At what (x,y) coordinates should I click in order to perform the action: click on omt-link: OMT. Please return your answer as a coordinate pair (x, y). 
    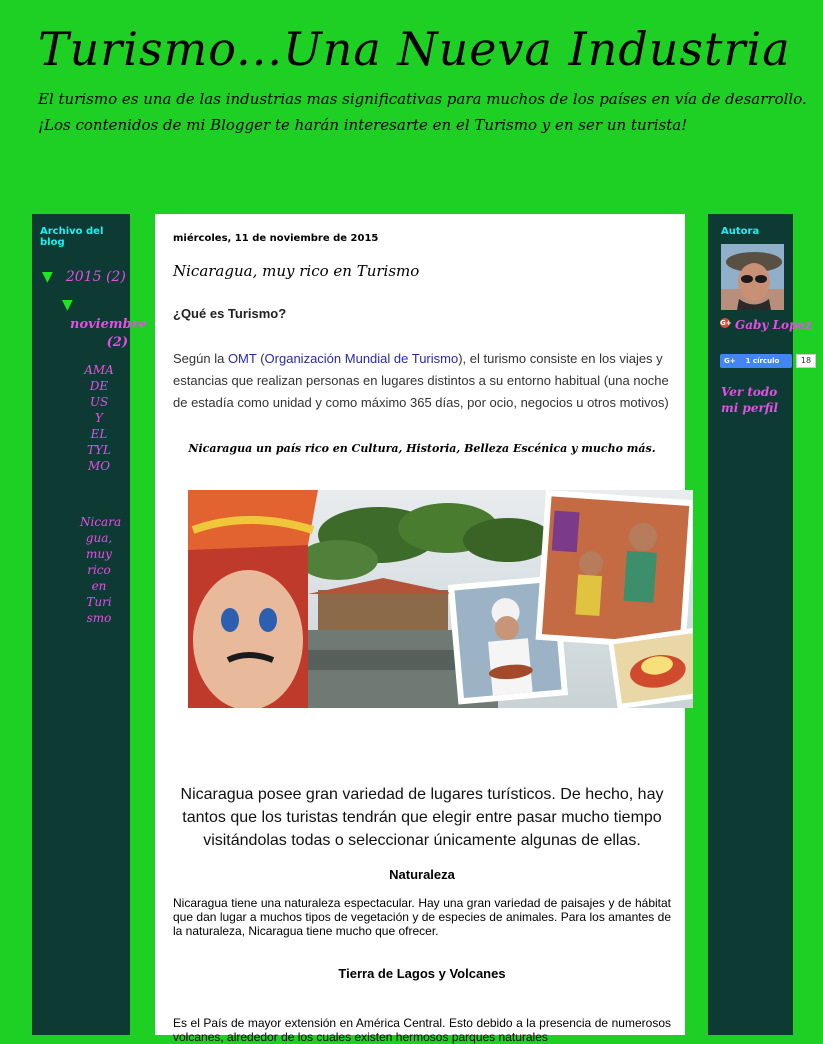
    Looking at the image, I should click on (242, 358).